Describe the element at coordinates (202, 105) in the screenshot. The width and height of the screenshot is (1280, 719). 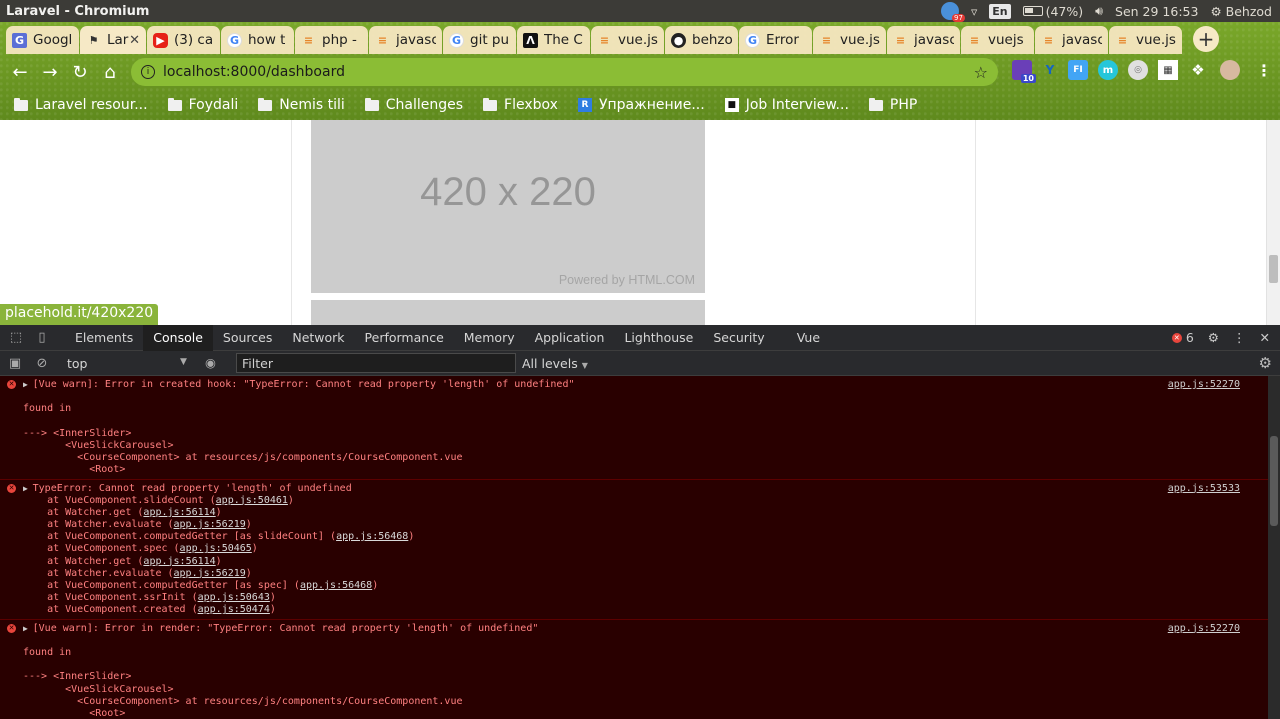
I see `bookmark-item: Foydali` at that location.